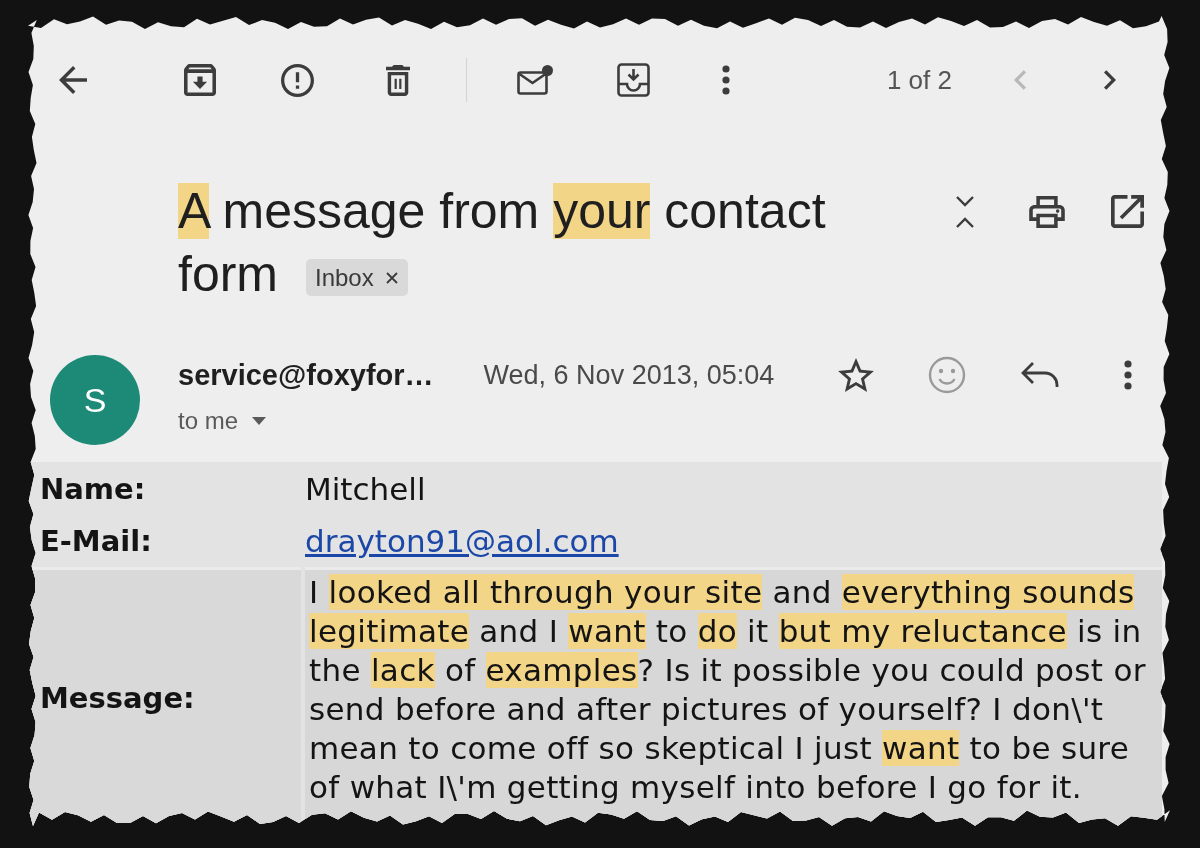 Image resolution: width=1200 pixels, height=848 pixels. What do you see at coordinates (164, 696) in the screenshot?
I see `field-label: Message:` at bounding box center [164, 696].